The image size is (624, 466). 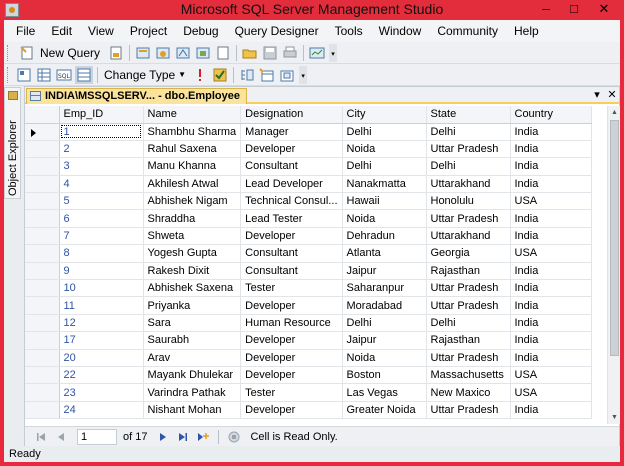 What do you see at coordinates (101, 271) in the screenshot?
I see `cell-emp-id: 9` at bounding box center [101, 271].